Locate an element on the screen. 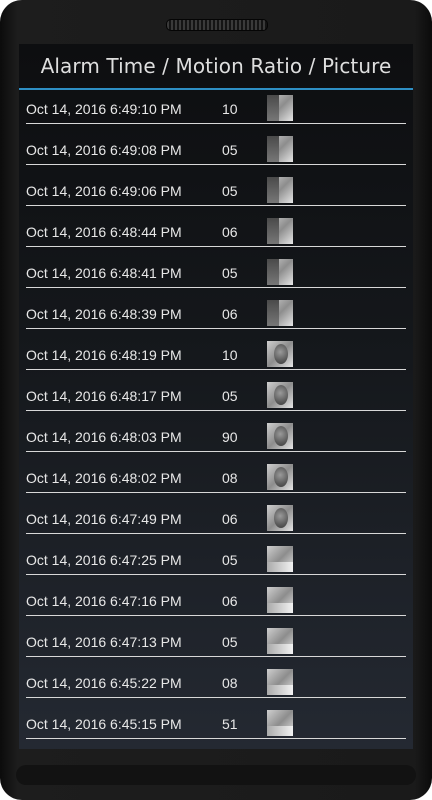  alarm-row: Oct 14, 2016 6:47:13 PM 05 is located at coordinates (216, 643).